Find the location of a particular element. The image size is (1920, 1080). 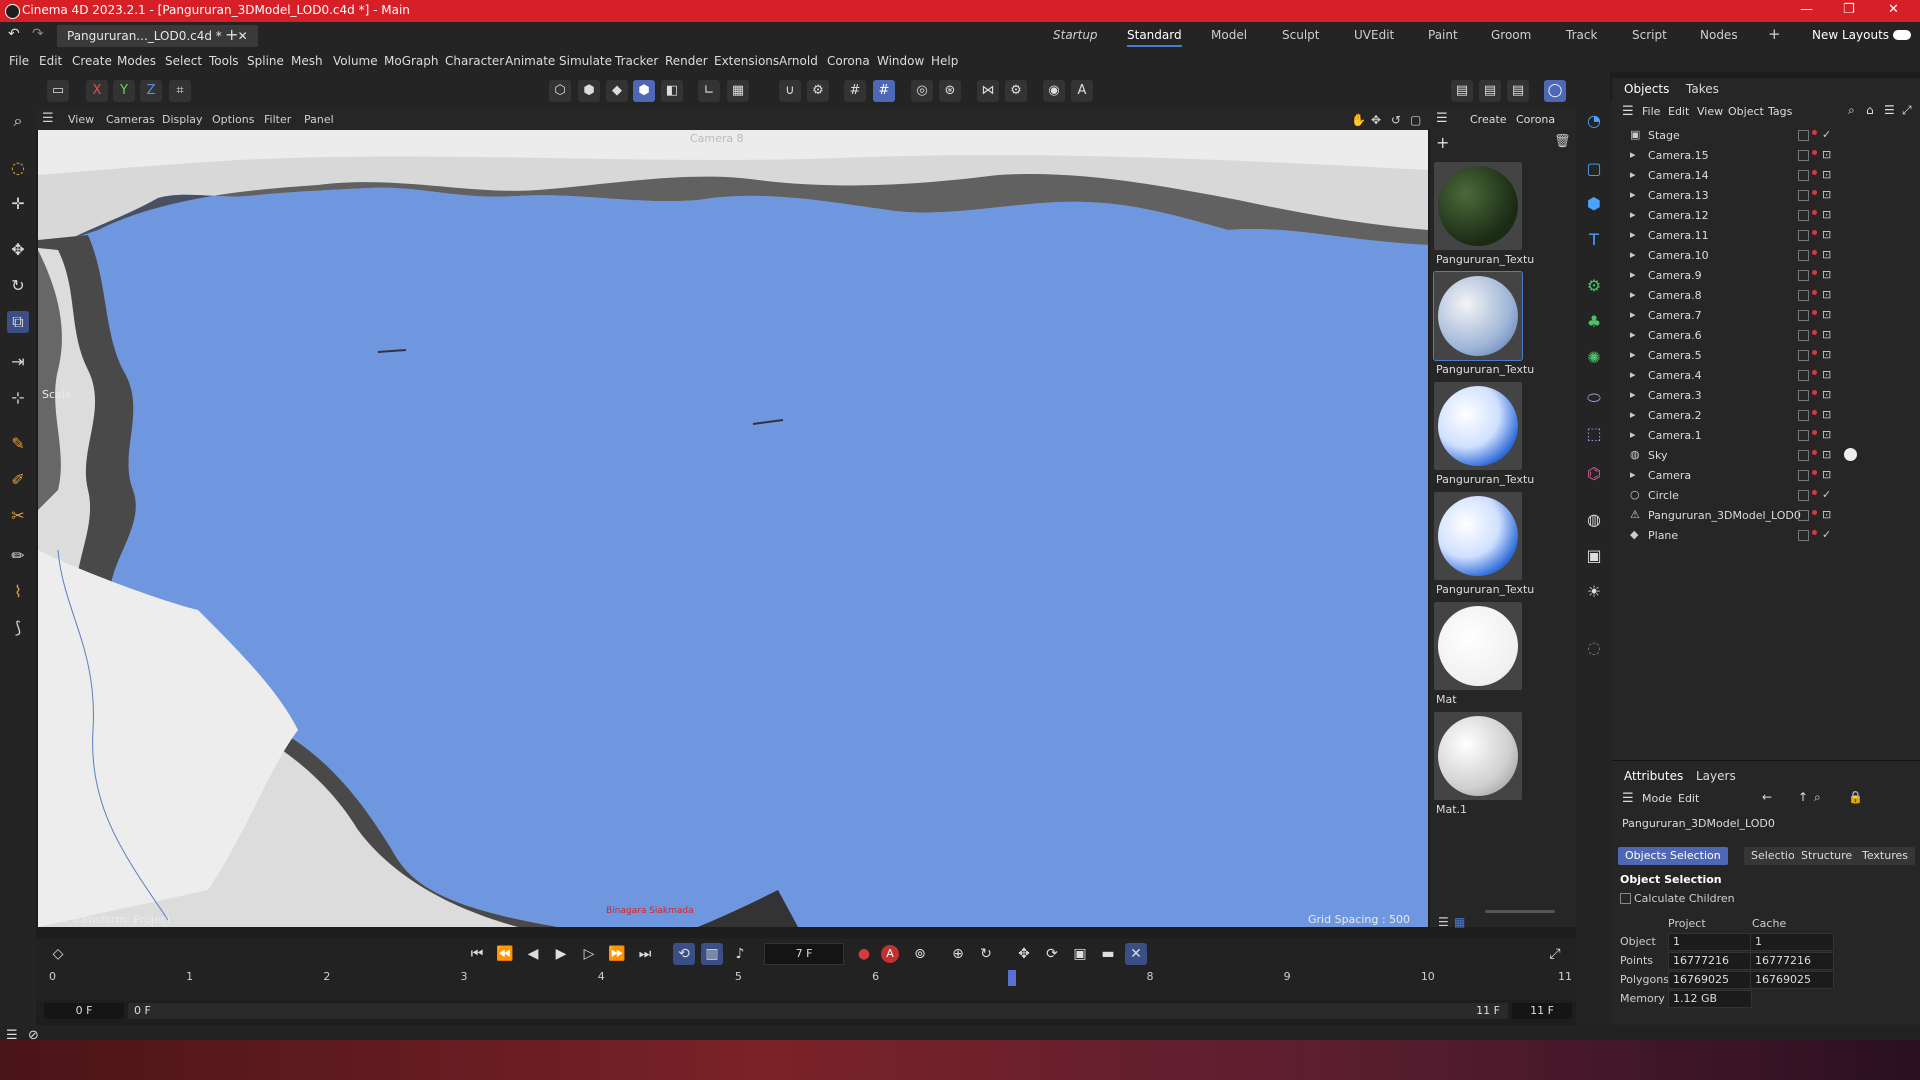

previous-frame-icon: ◀ is located at coordinates (533, 954).